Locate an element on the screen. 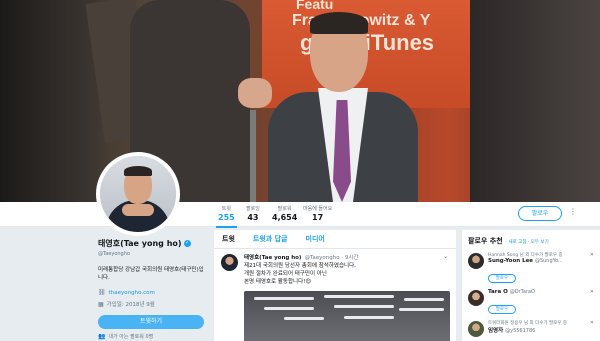 The width and height of the screenshot is (600, 341). tweet-avatar is located at coordinates (229, 262).